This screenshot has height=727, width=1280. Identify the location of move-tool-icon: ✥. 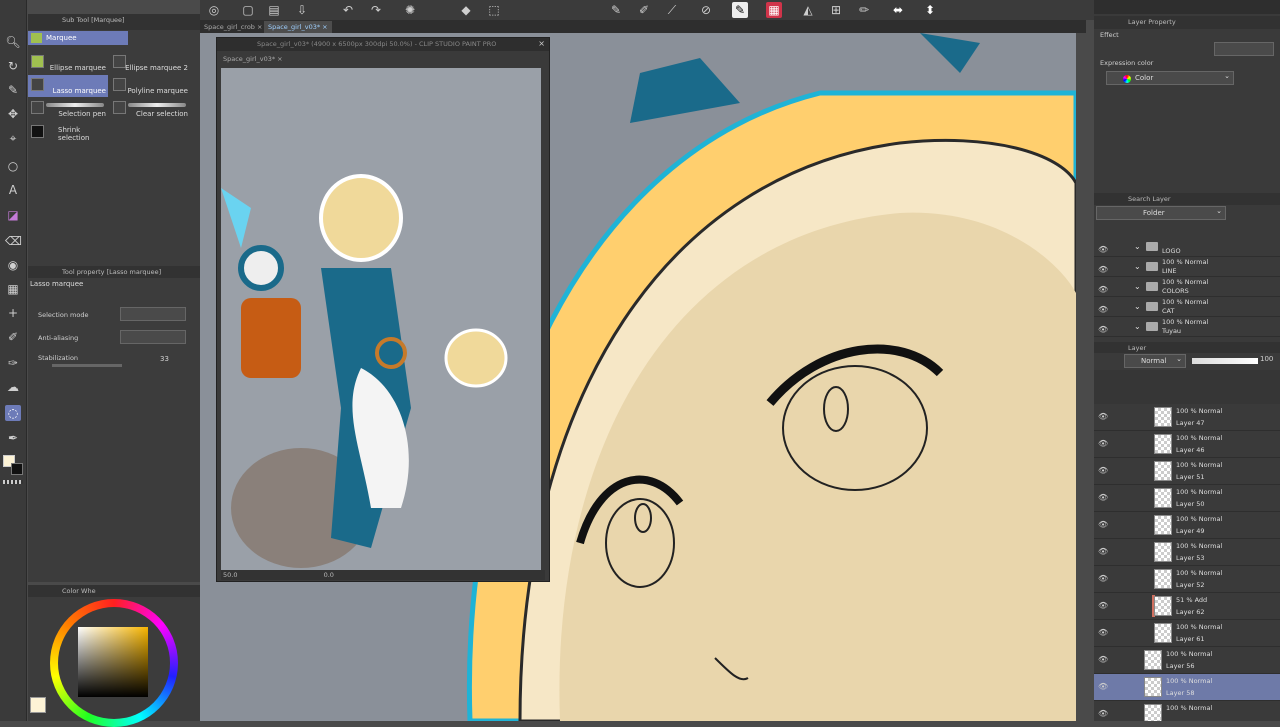
(13, 114).